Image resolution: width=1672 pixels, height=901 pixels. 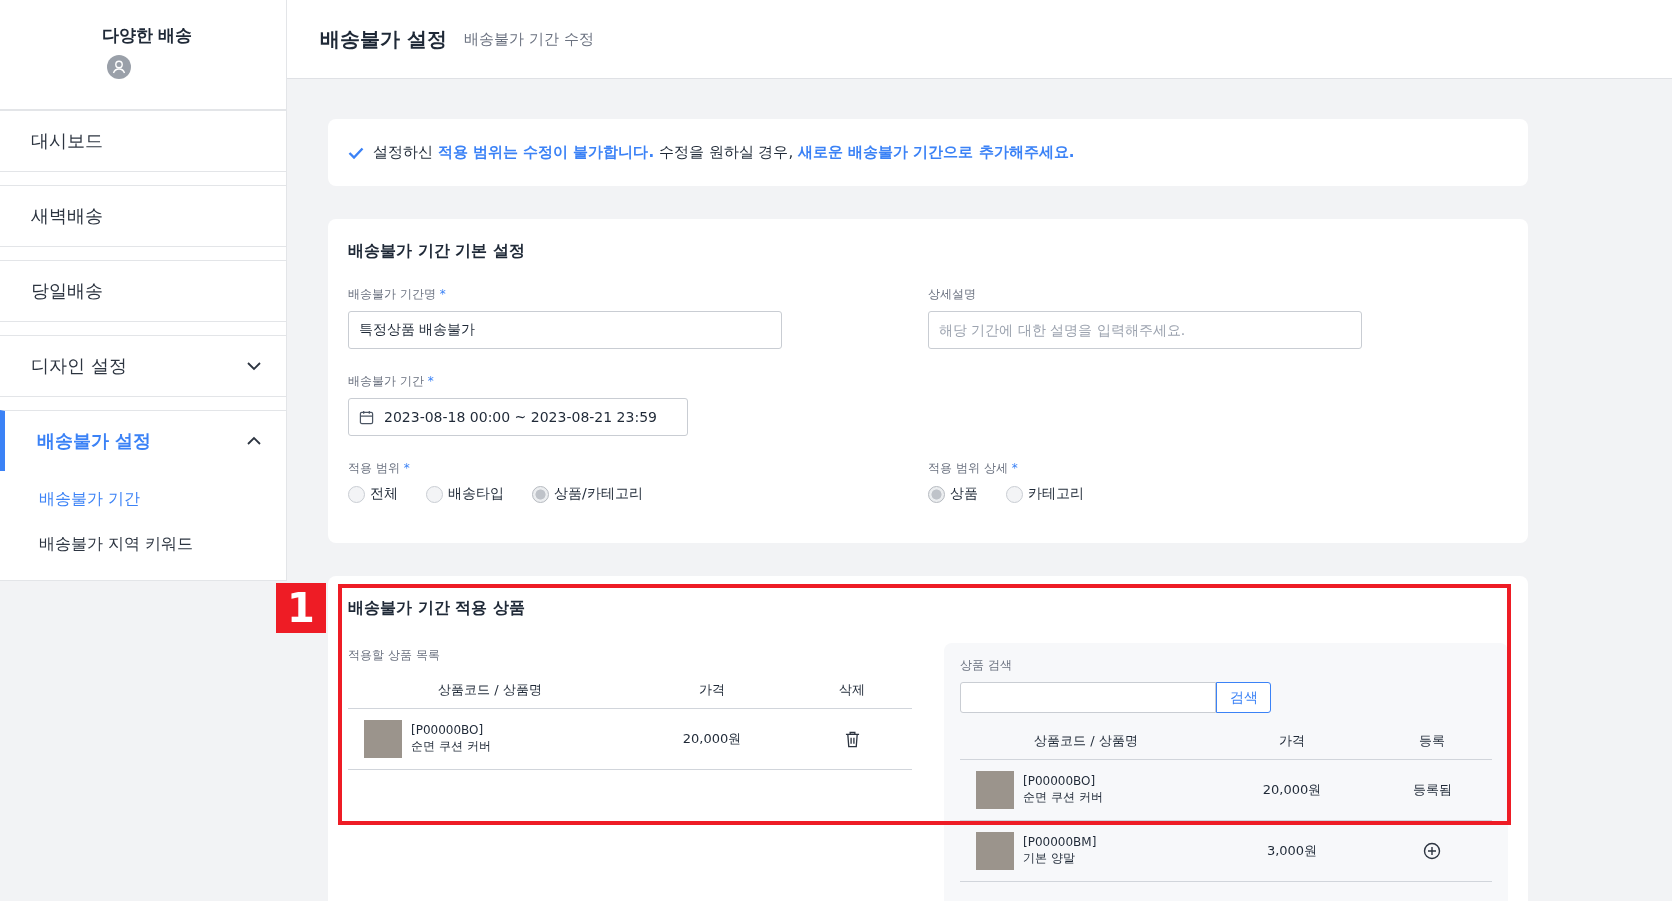 What do you see at coordinates (147, 35) in the screenshot?
I see `brand-name: 다양한 배송` at bounding box center [147, 35].